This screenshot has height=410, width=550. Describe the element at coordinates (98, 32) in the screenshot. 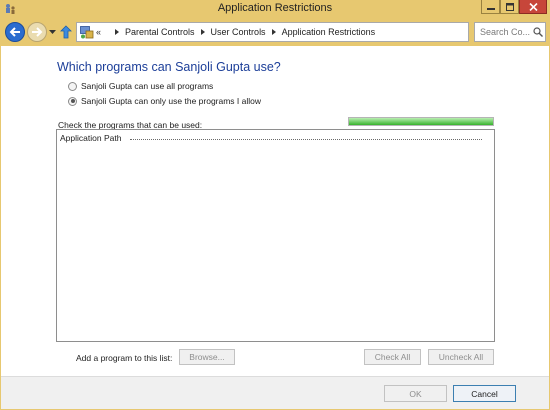

I see `breadcrumb-overflow: «` at that location.